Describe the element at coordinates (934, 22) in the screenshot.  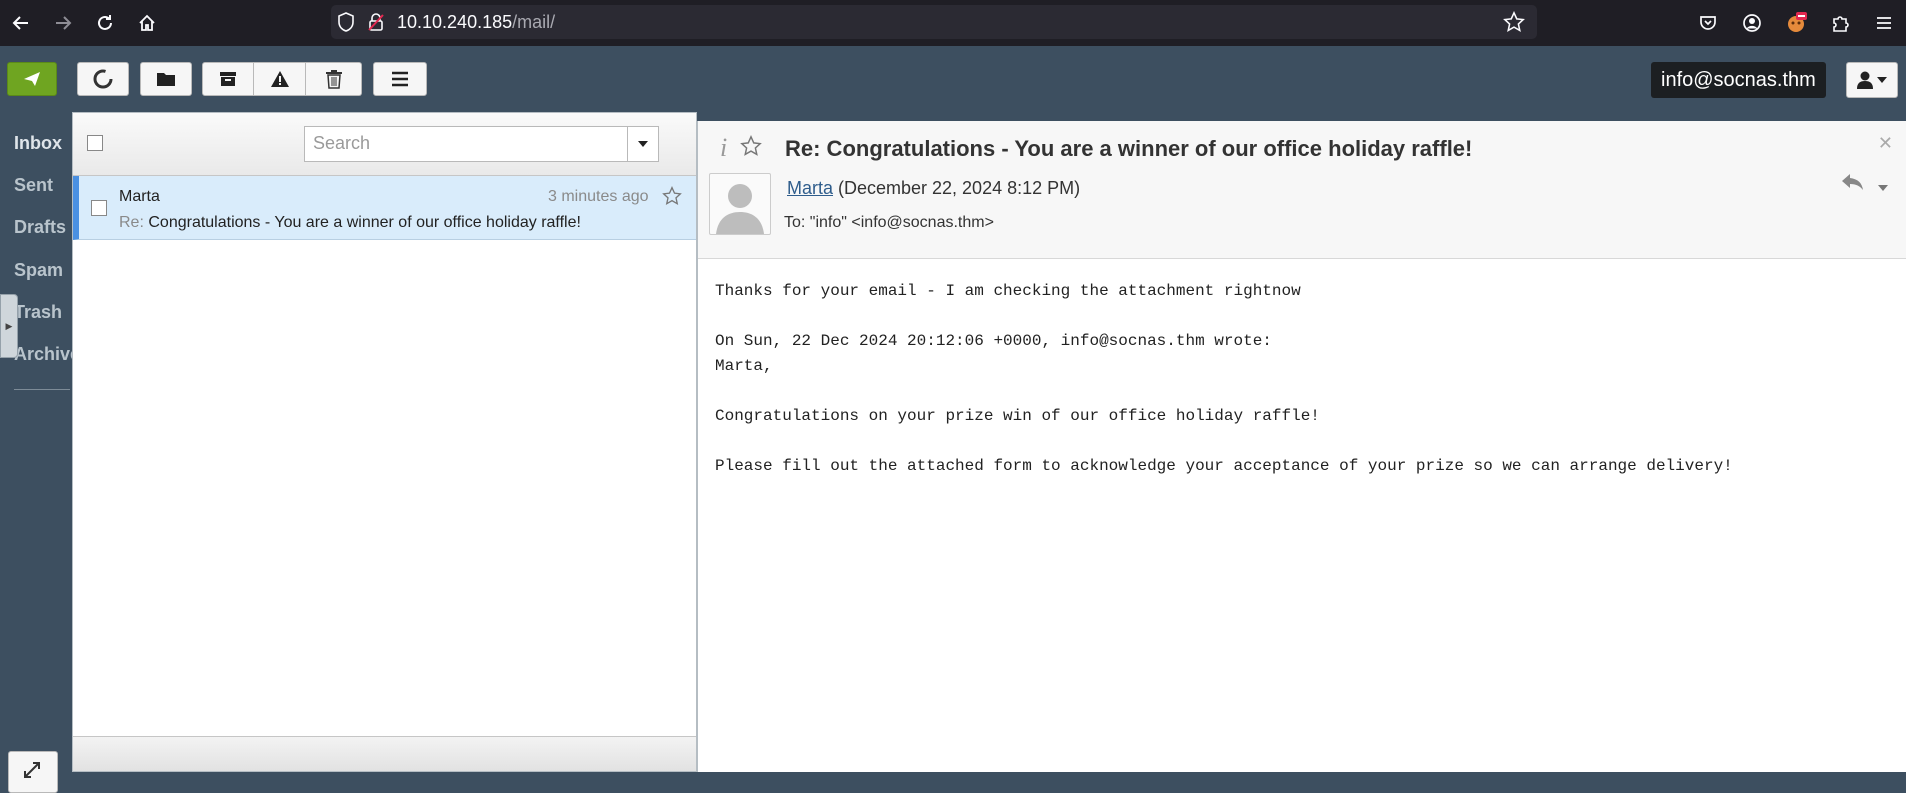
I see `url-bar: 10.10.240.185/mail/` at that location.